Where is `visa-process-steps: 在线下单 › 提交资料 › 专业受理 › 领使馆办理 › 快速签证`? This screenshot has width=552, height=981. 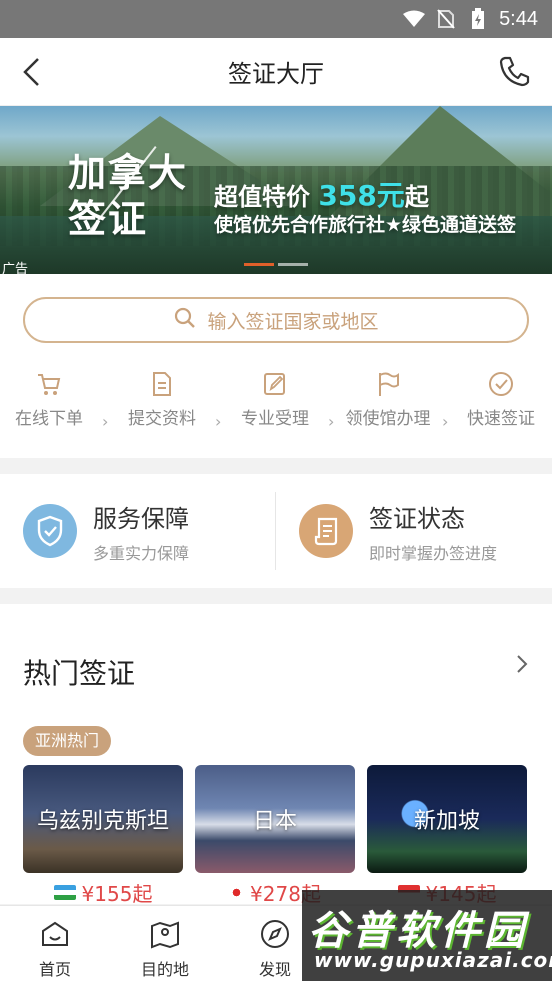 visa-process-steps: 在线下单 › 提交资料 › 专业受理 › 领使馆办理 › 快速签证 is located at coordinates (276, 405).